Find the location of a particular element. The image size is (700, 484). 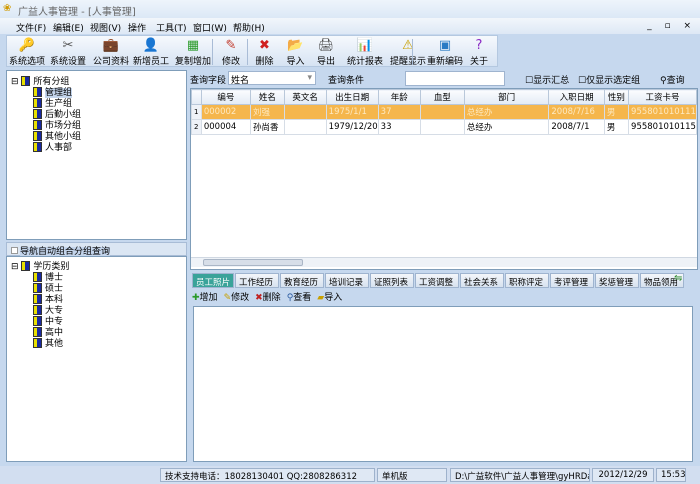

query-field-label: 查询字段 is located at coordinates (208, 81).